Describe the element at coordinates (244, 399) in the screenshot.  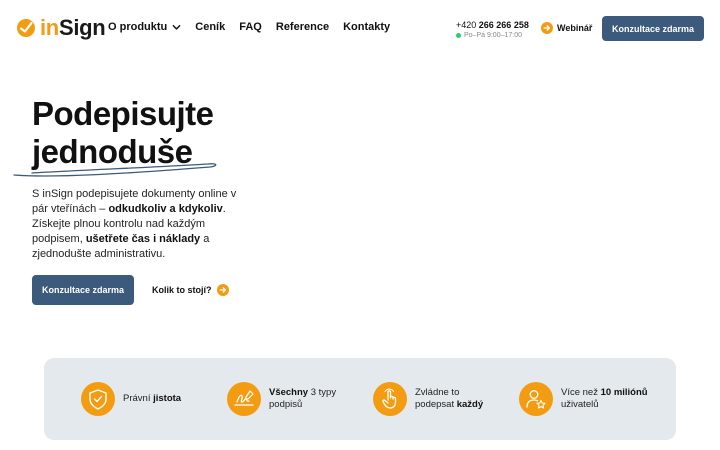
I see `signature-icon` at that location.